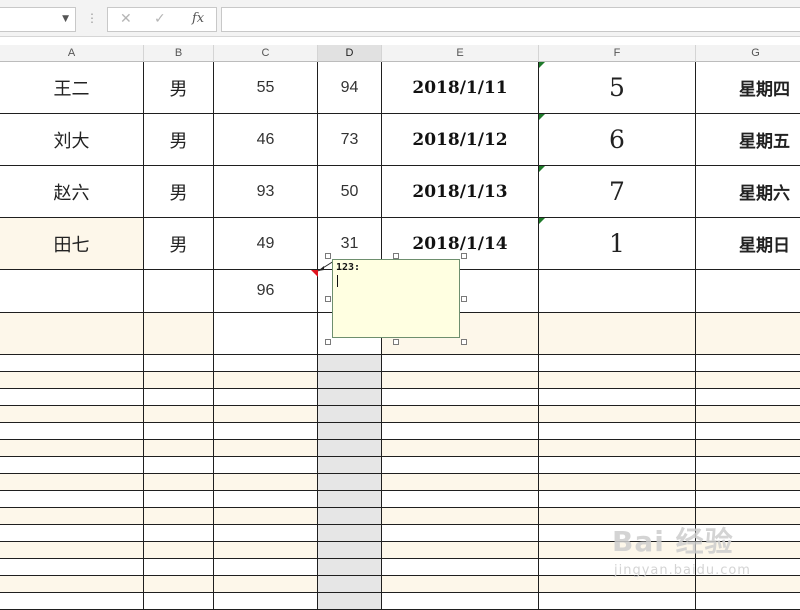 Image resolution: width=800 pixels, height=610 pixels. What do you see at coordinates (72, 53) in the screenshot?
I see `column-header-a: A` at bounding box center [72, 53].